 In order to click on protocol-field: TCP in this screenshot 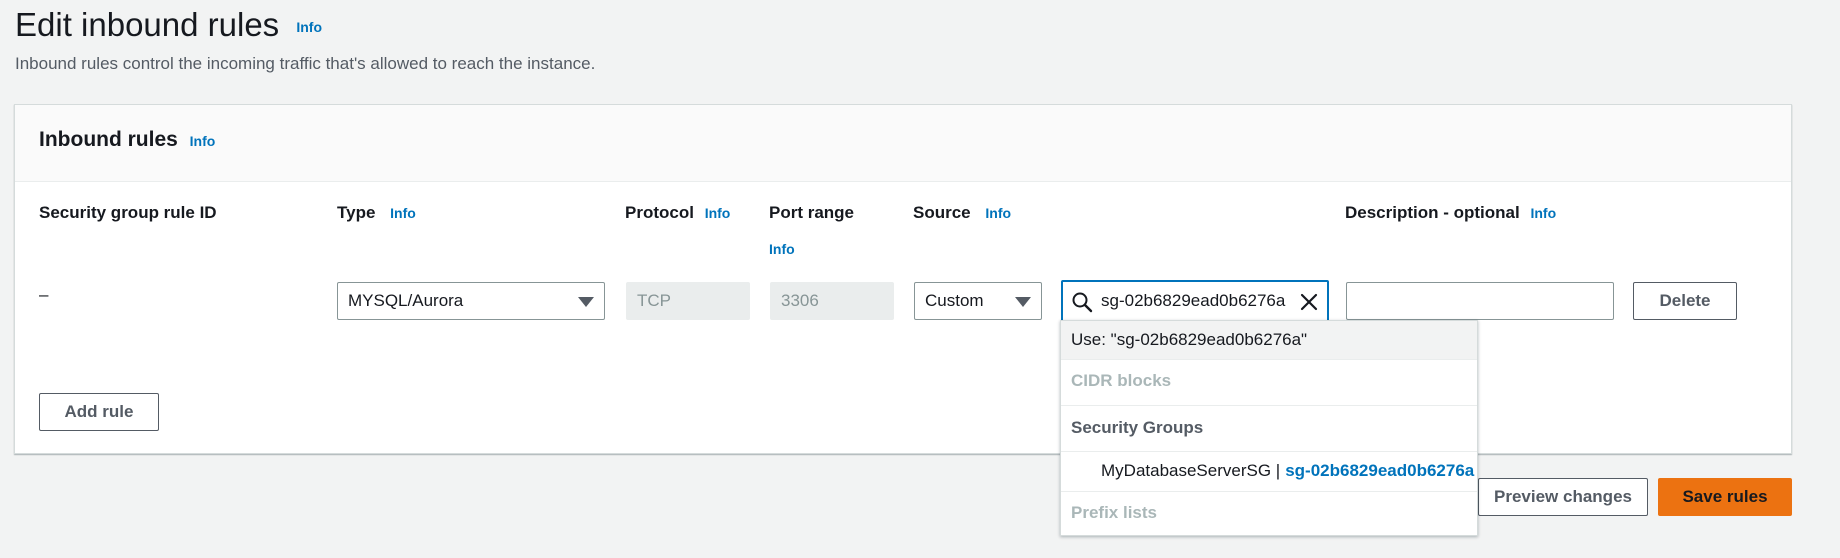, I will do `click(688, 301)`.